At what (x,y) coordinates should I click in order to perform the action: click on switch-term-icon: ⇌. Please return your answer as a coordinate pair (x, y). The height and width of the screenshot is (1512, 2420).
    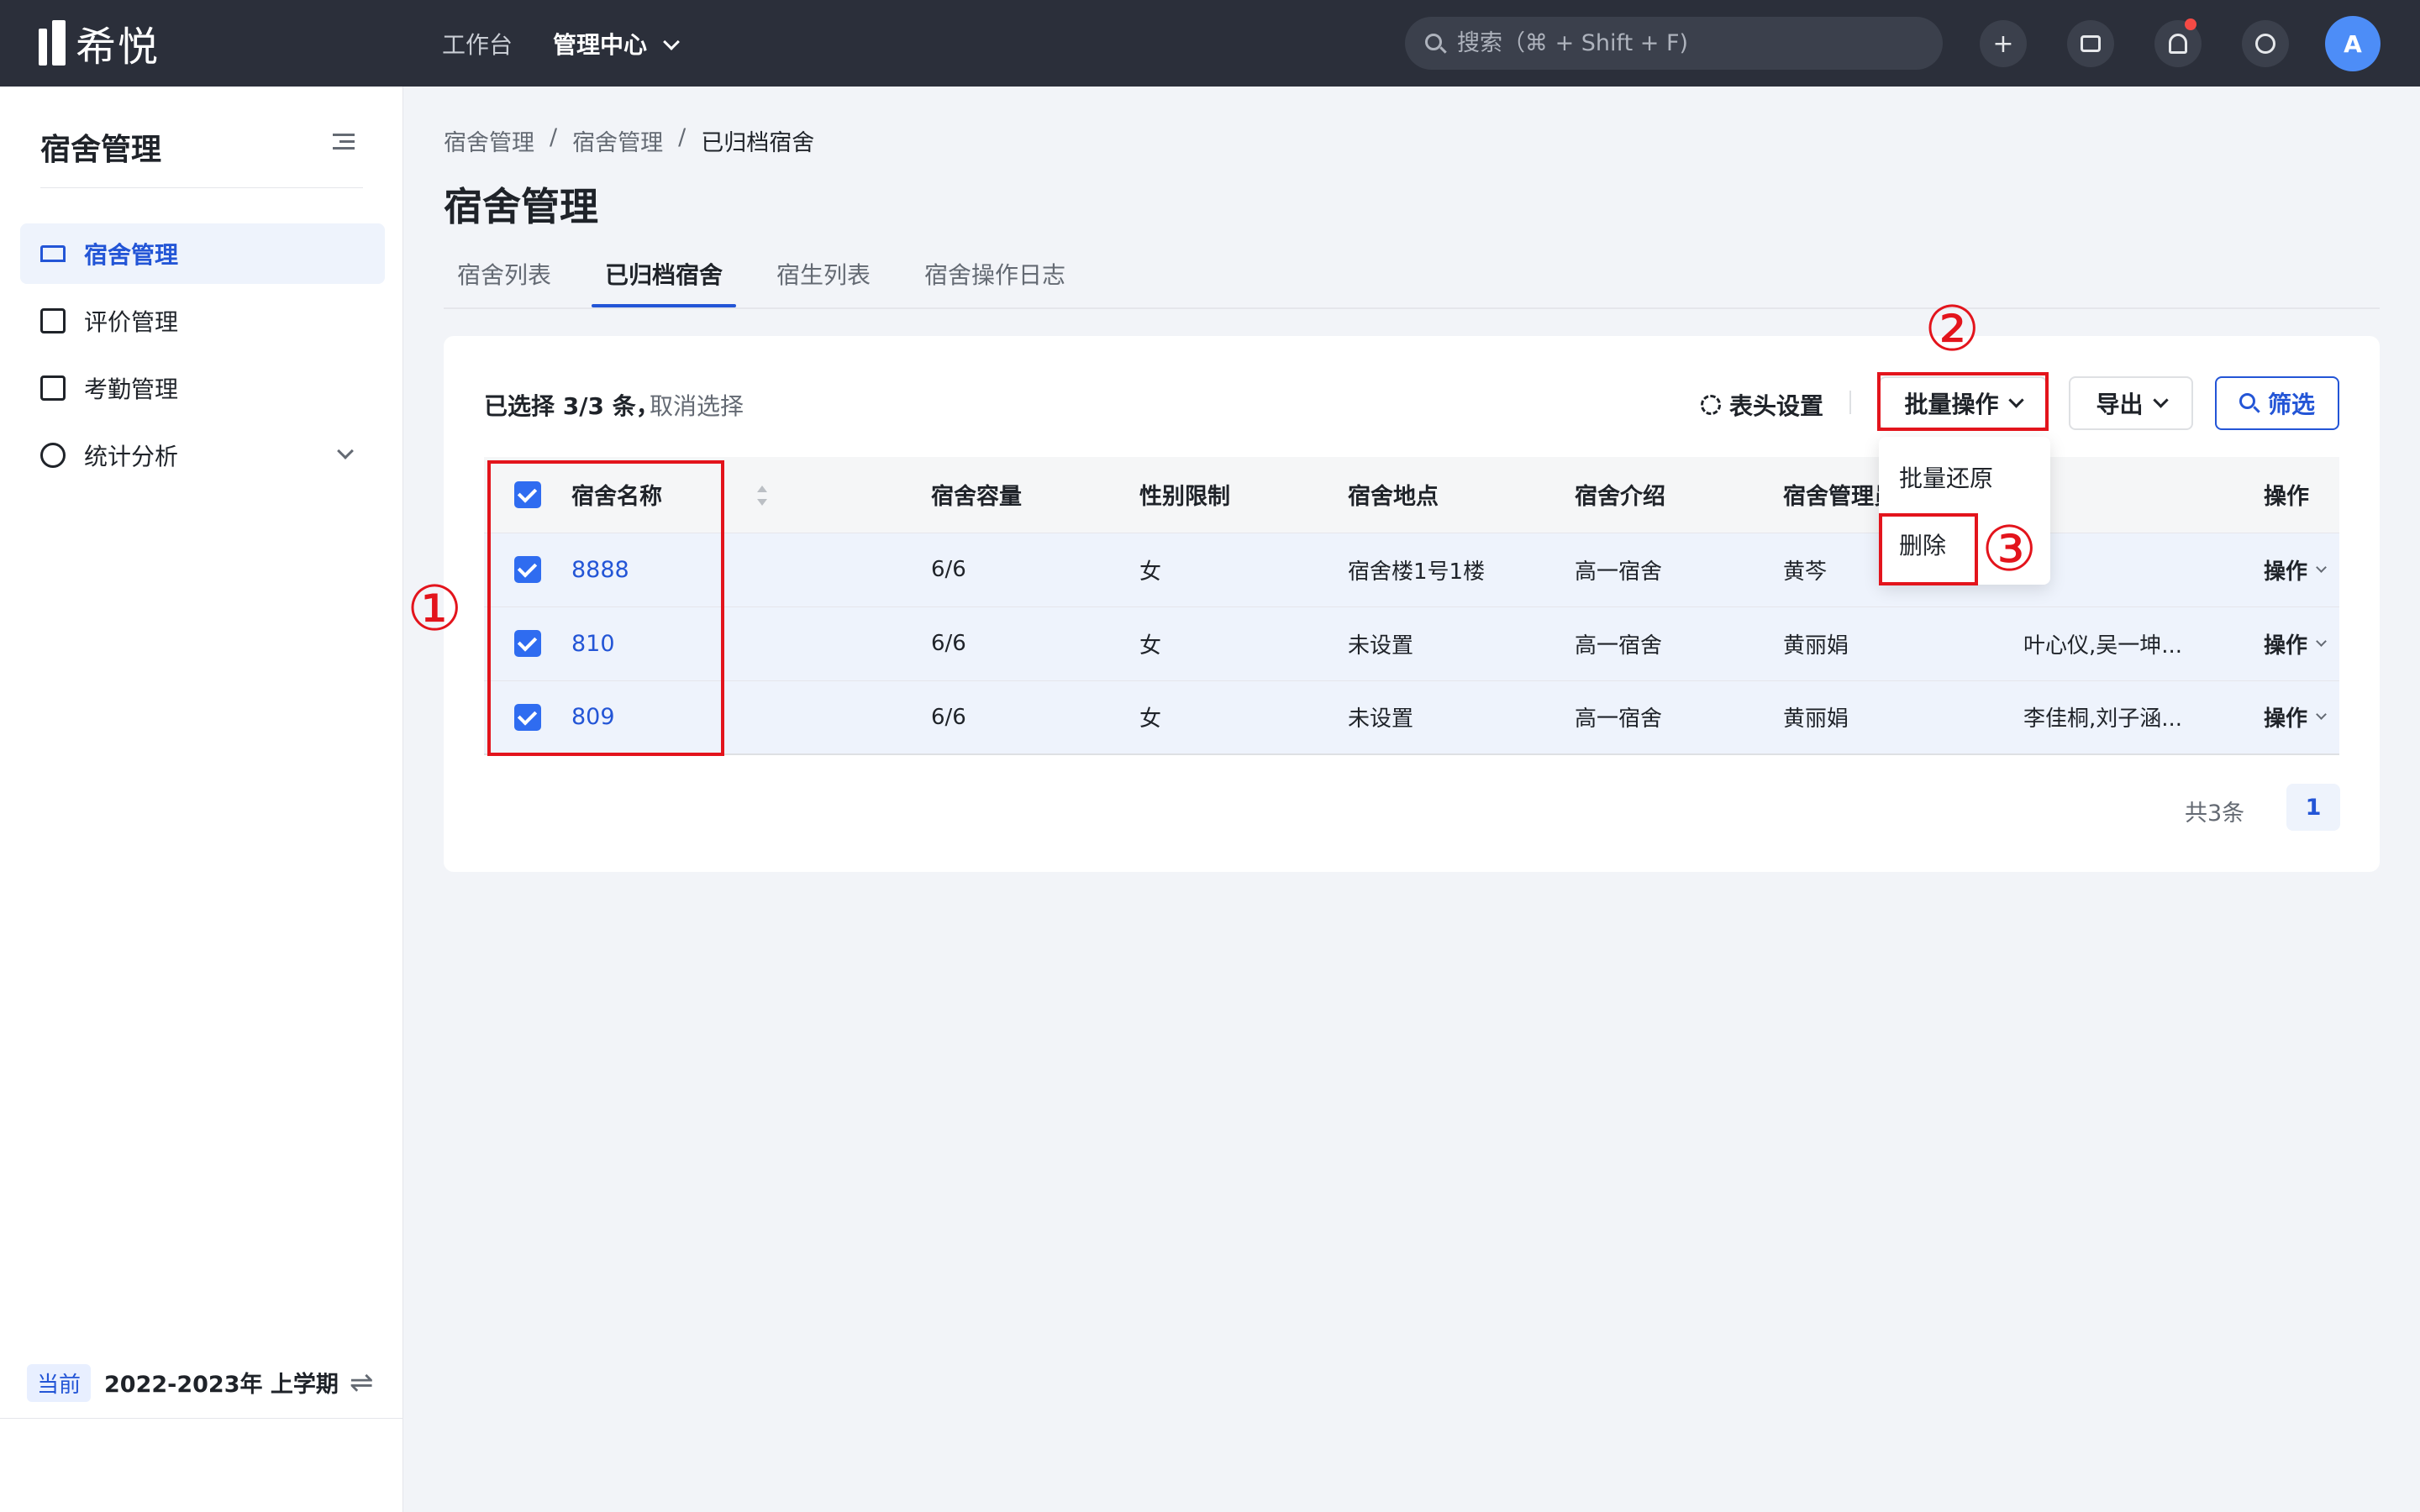
    Looking at the image, I should click on (362, 1382).